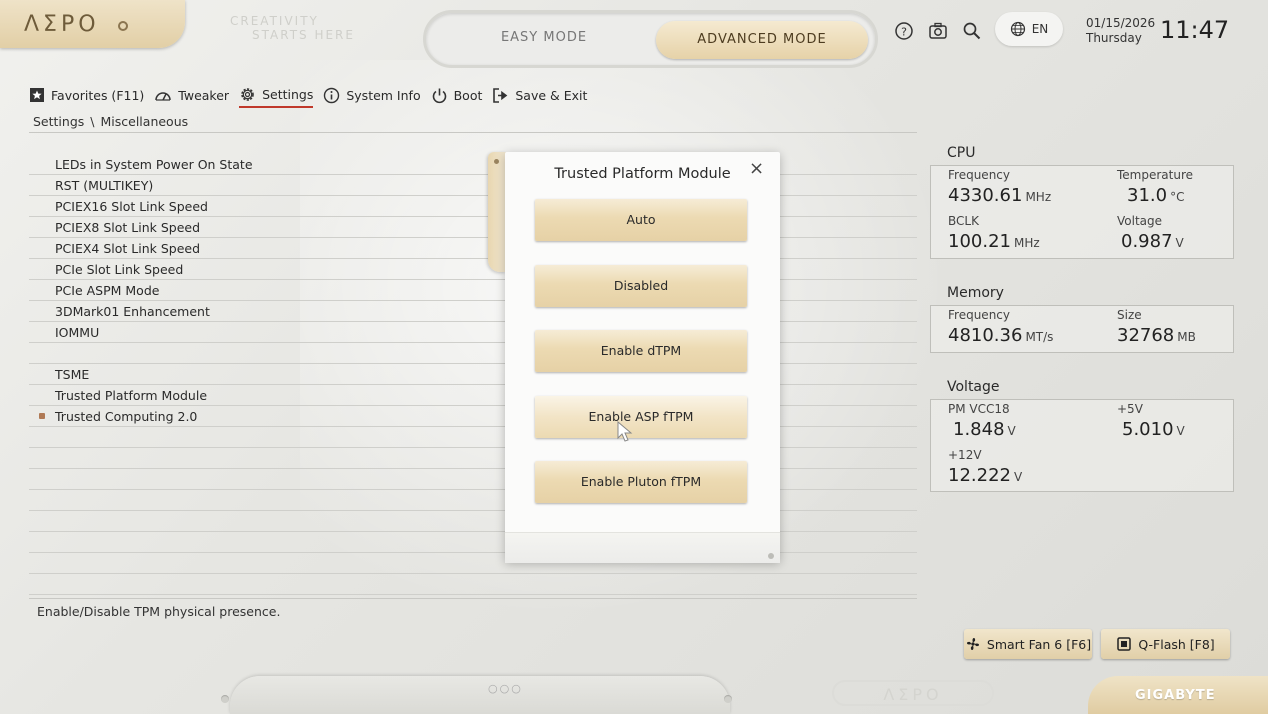 Image resolution: width=1268 pixels, height=714 pixels. I want to click on gear-icon, so click(247, 94).